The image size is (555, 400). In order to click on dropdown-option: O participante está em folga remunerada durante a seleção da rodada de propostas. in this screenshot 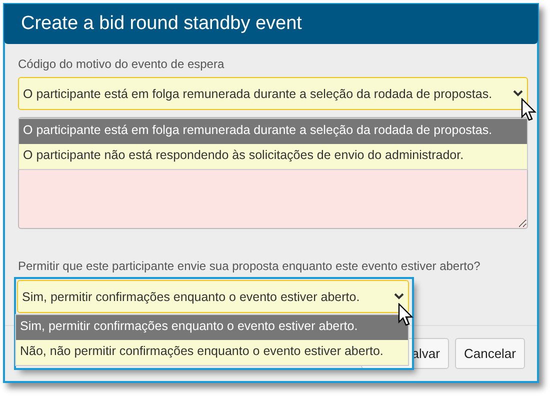, I will do `click(273, 131)`.